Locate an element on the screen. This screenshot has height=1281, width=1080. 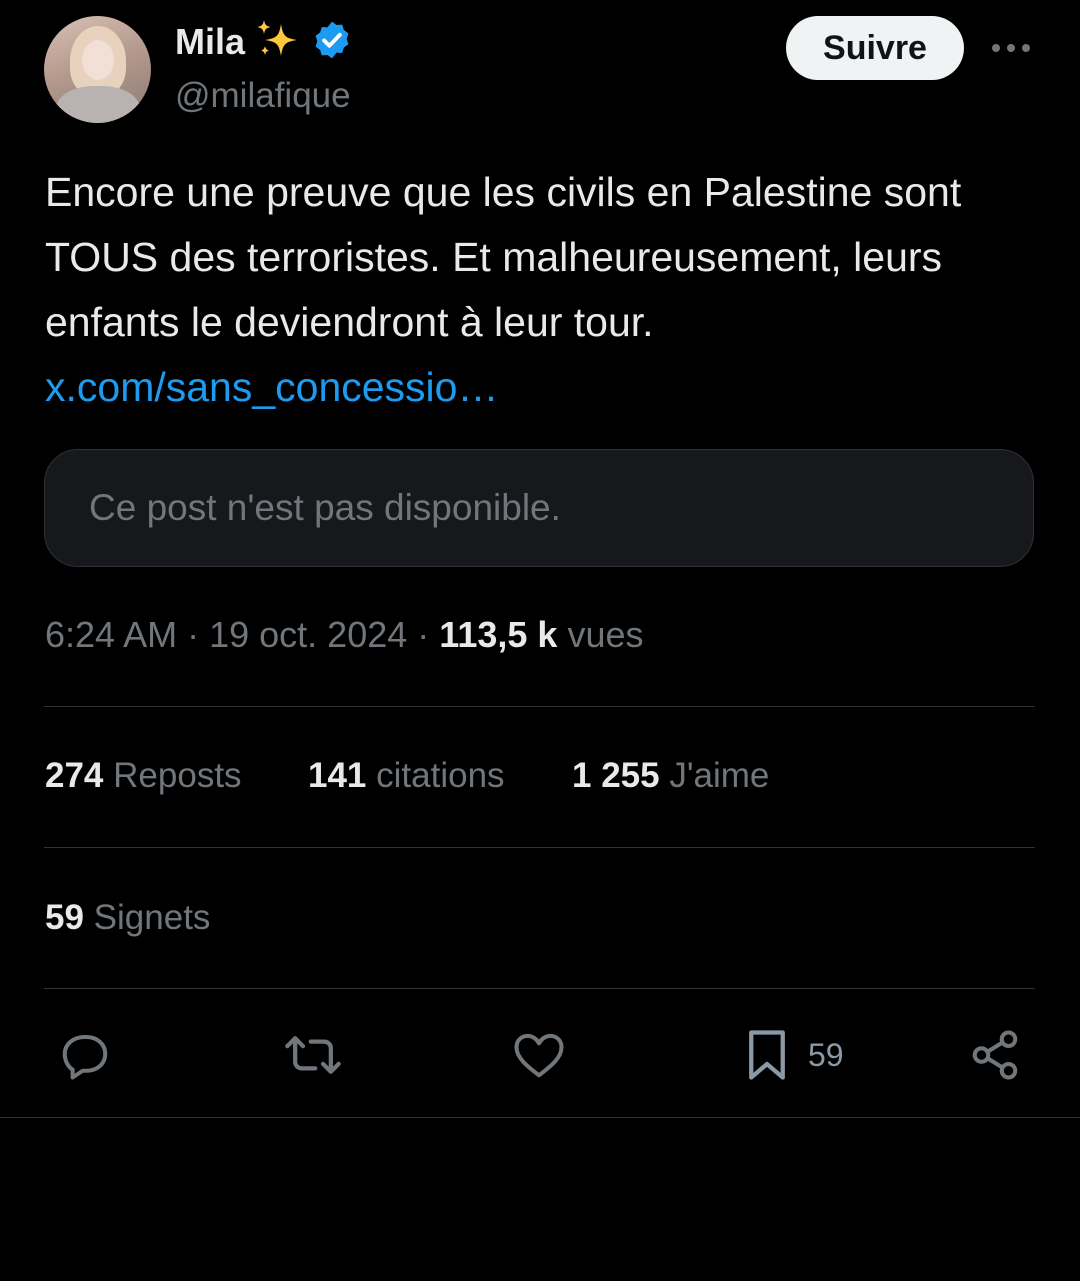
quotes-stat: 141 citations is located at coordinates (406, 776).